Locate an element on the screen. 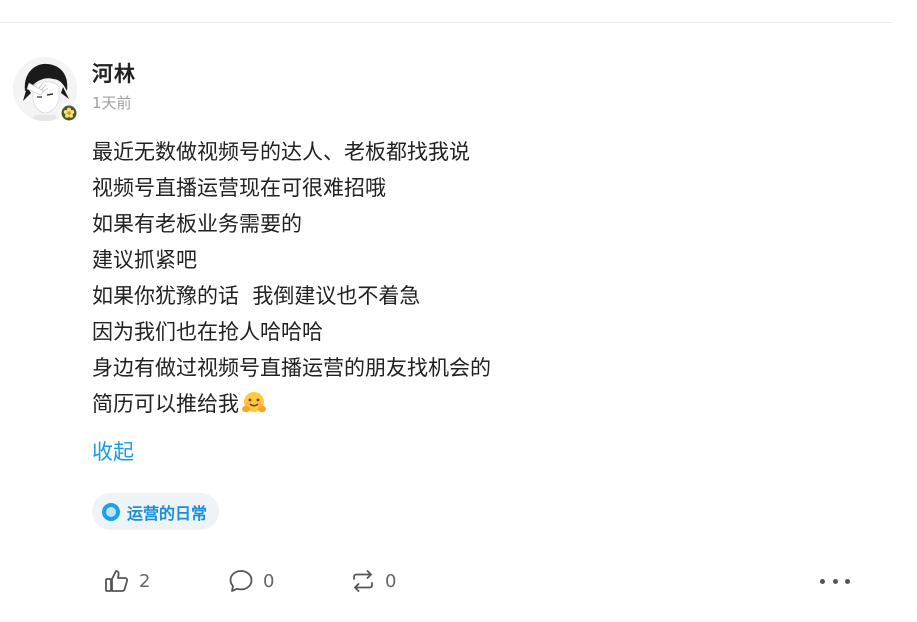 The height and width of the screenshot is (622, 917). action-bar: 2 0 0 is located at coordinates (249, 581).